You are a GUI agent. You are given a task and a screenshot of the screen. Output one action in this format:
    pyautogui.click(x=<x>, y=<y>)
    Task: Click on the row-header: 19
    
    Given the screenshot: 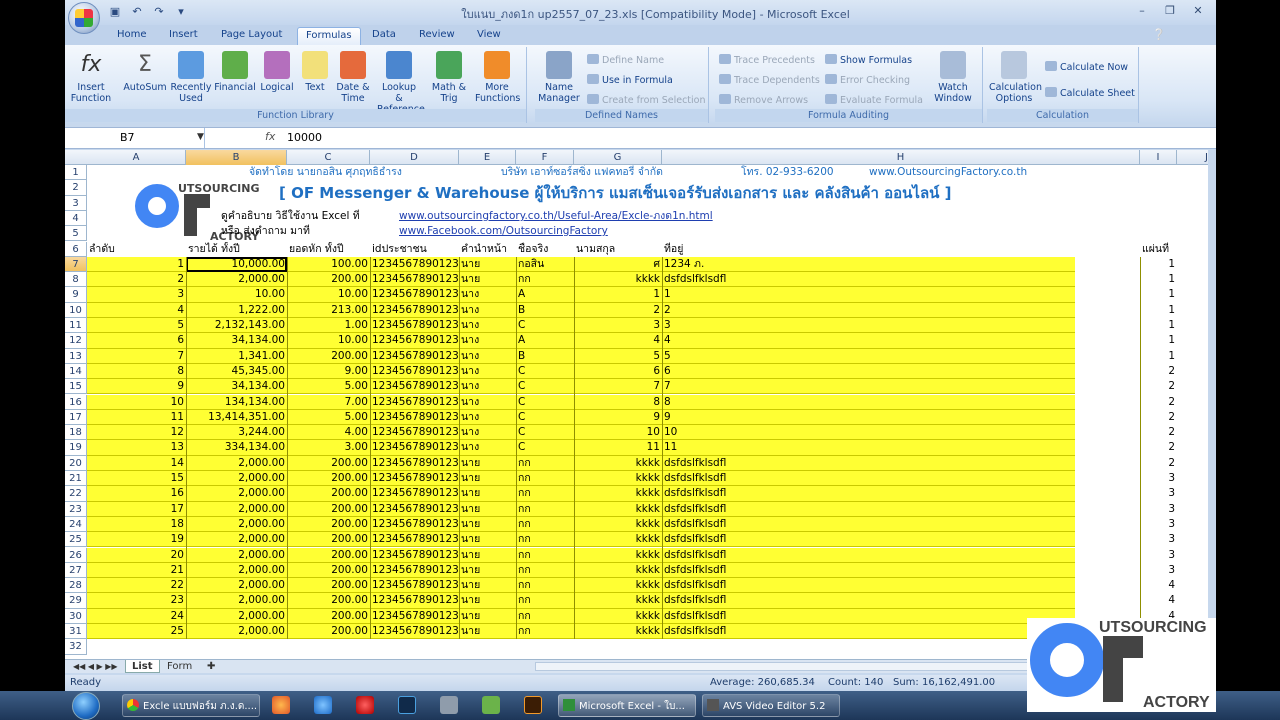 What is the action you would take?
    pyautogui.click(x=76, y=448)
    